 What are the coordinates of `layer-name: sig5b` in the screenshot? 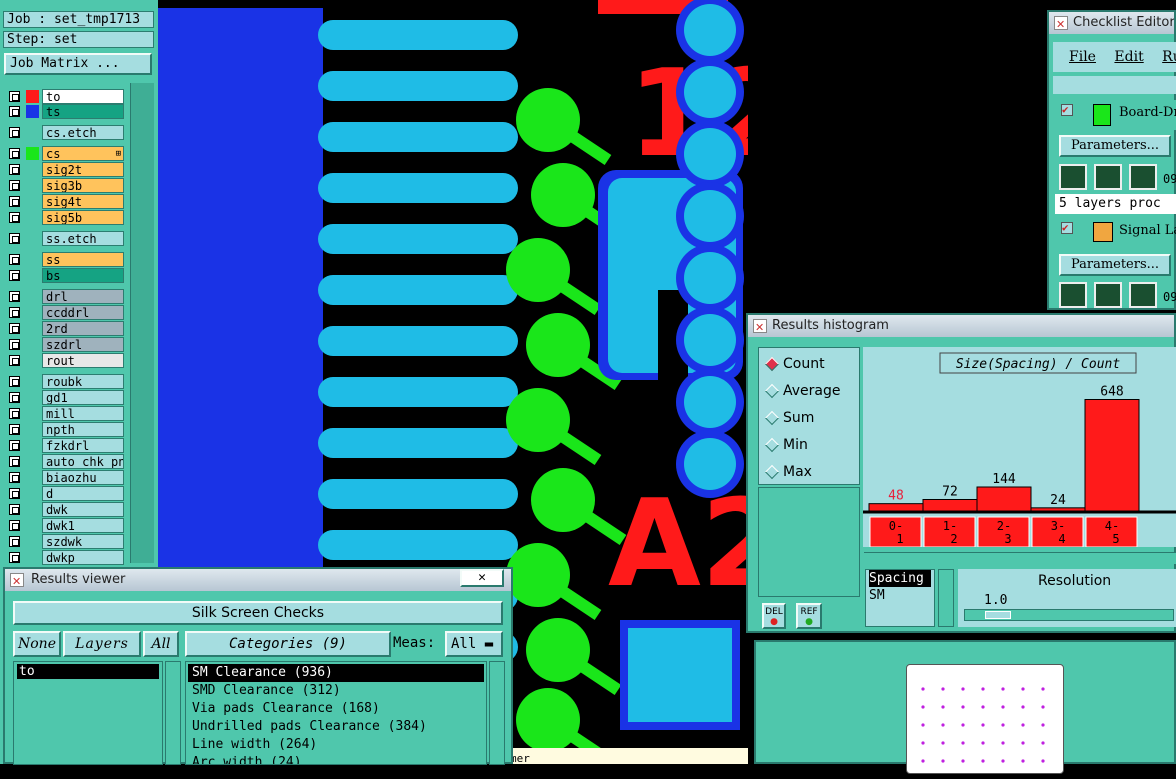 It's located at (83, 217).